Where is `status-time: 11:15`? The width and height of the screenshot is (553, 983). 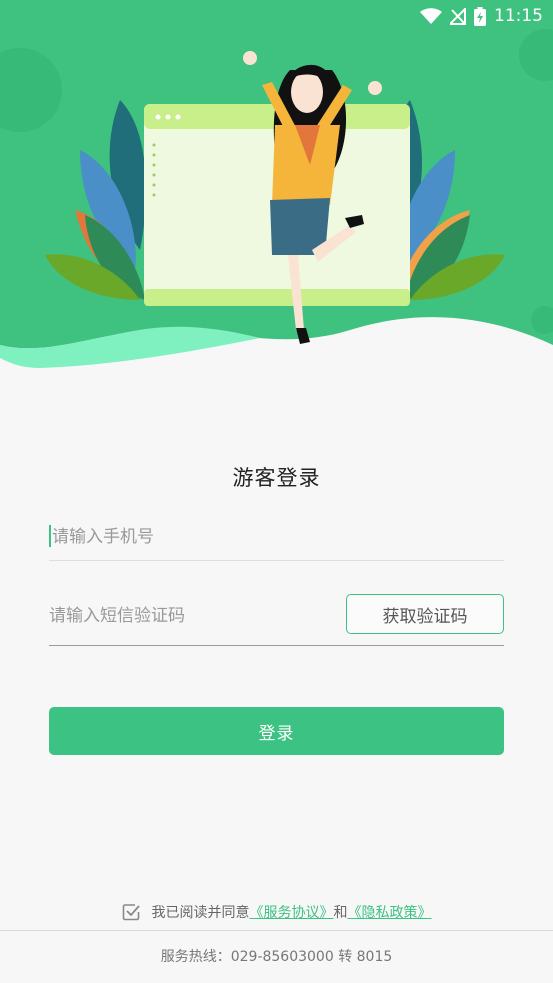 status-time: 11:15 is located at coordinates (518, 16).